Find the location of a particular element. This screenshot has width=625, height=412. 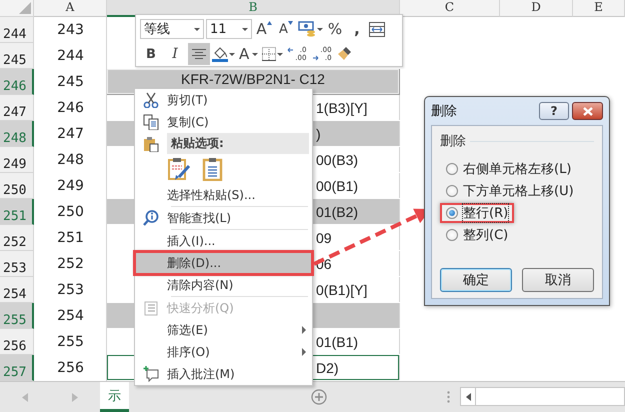

font-size-field: 11 is located at coordinates (229, 29).